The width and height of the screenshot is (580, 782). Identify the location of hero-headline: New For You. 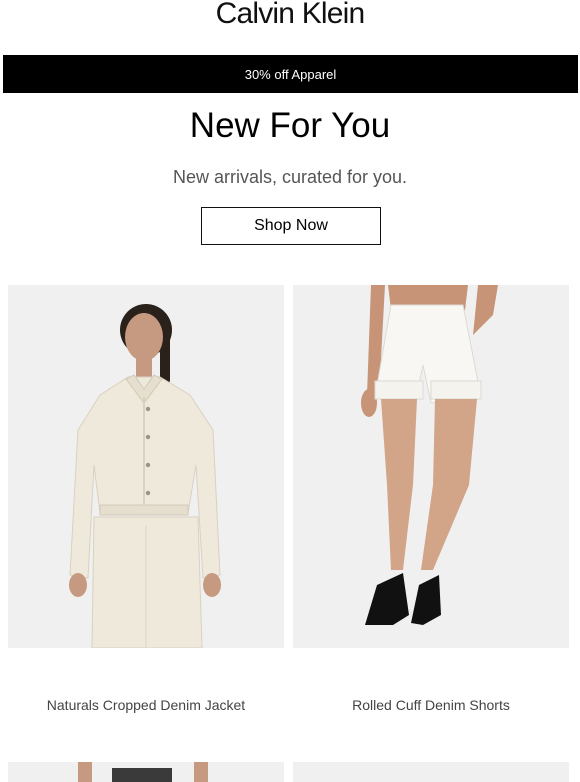
(290, 125).